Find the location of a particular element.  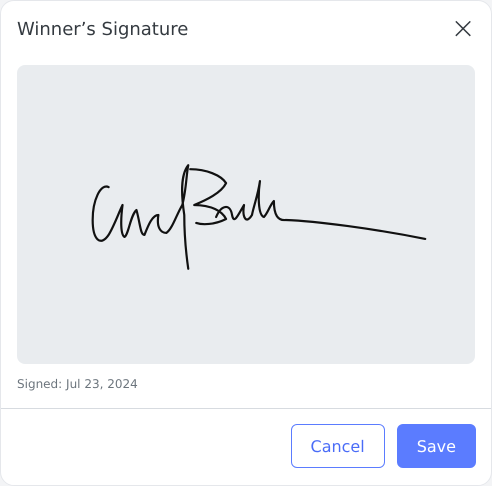

cancel-button: Cancel is located at coordinates (337, 446).